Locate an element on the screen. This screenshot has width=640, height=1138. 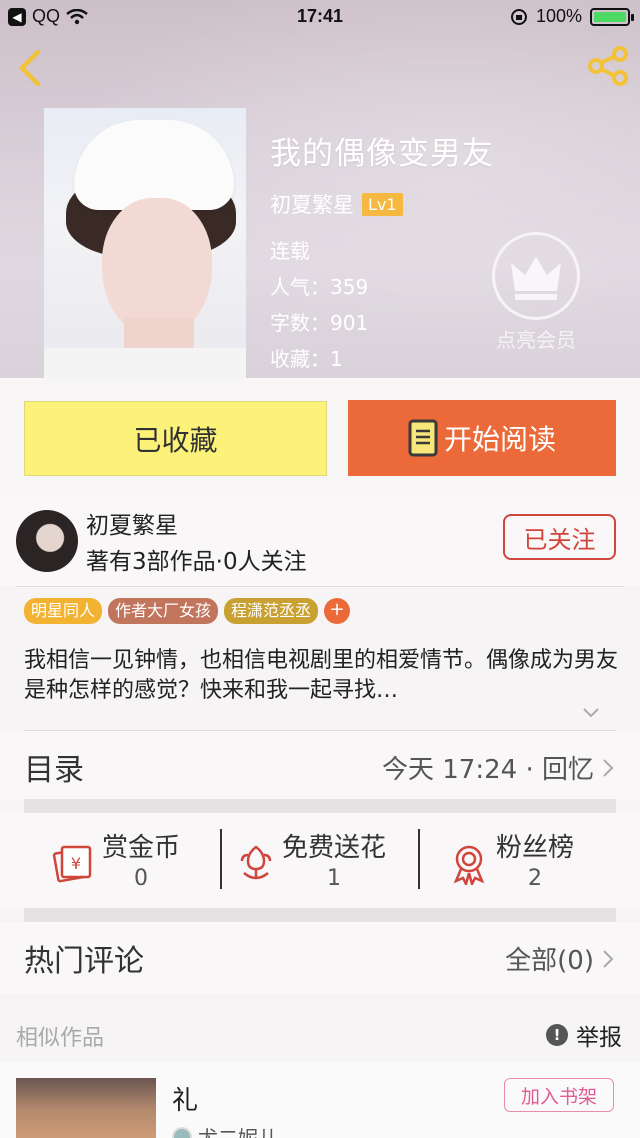
status-bar: ◀ QQ 17:41 100% is located at coordinates (320, 17).